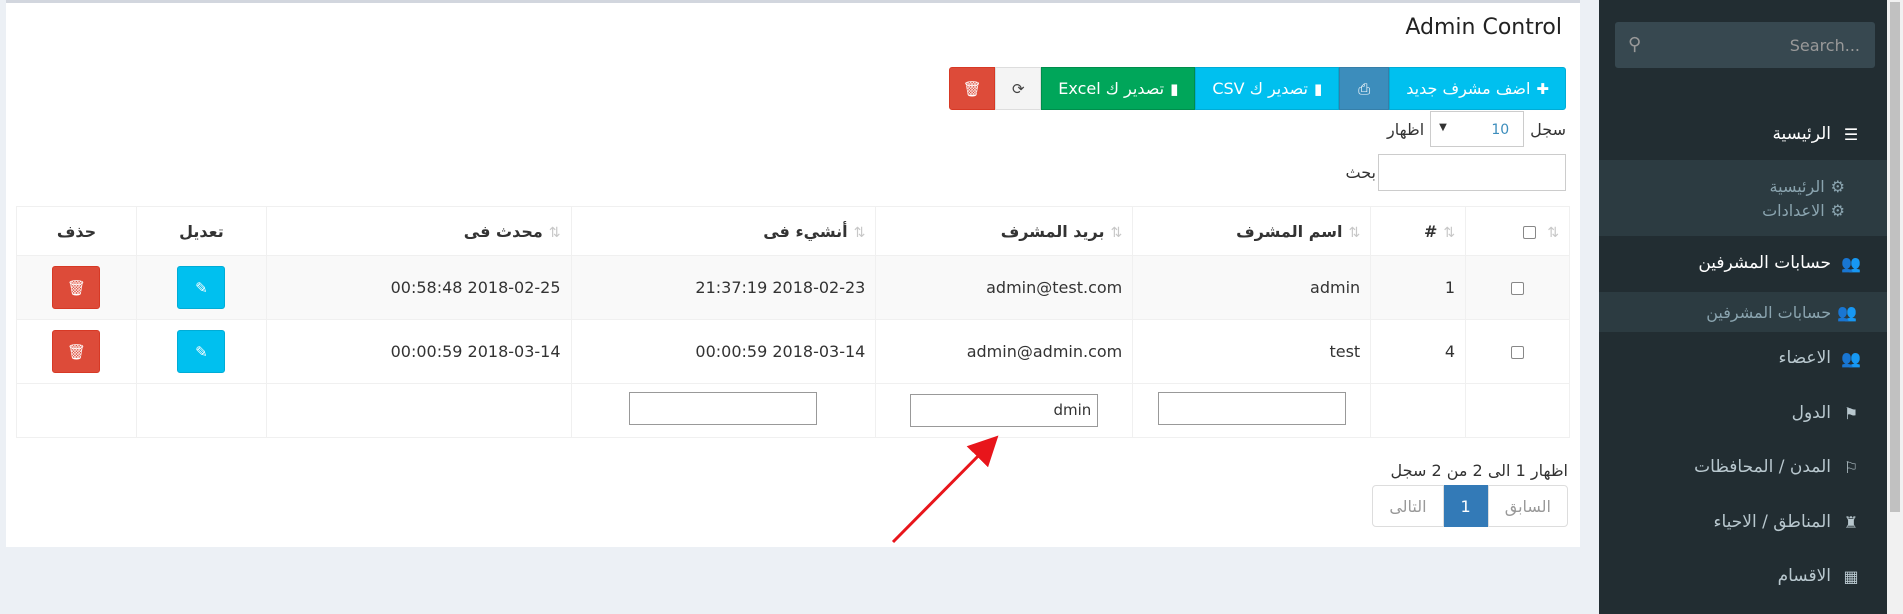 Image resolution: width=1903 pixels, height=614 pixels. I want to click on cell-created: 2018-02-23 21:37:19, so click(723, 287).